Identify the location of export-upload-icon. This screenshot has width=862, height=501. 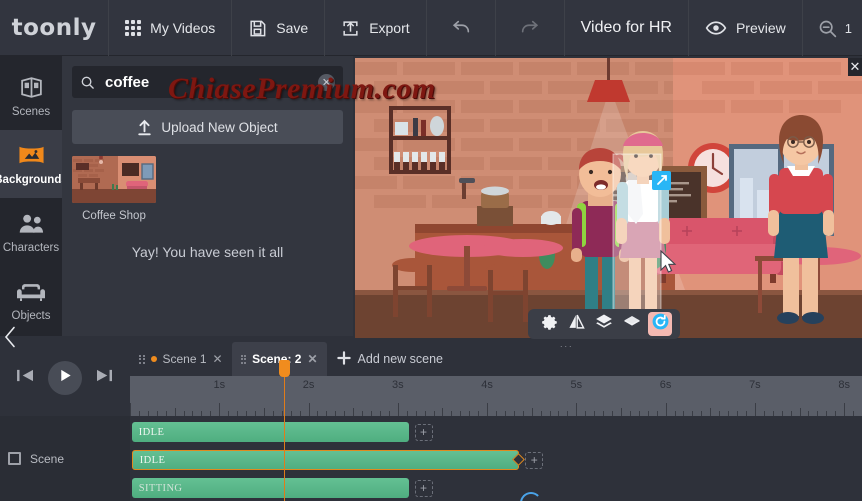
(350, 28).